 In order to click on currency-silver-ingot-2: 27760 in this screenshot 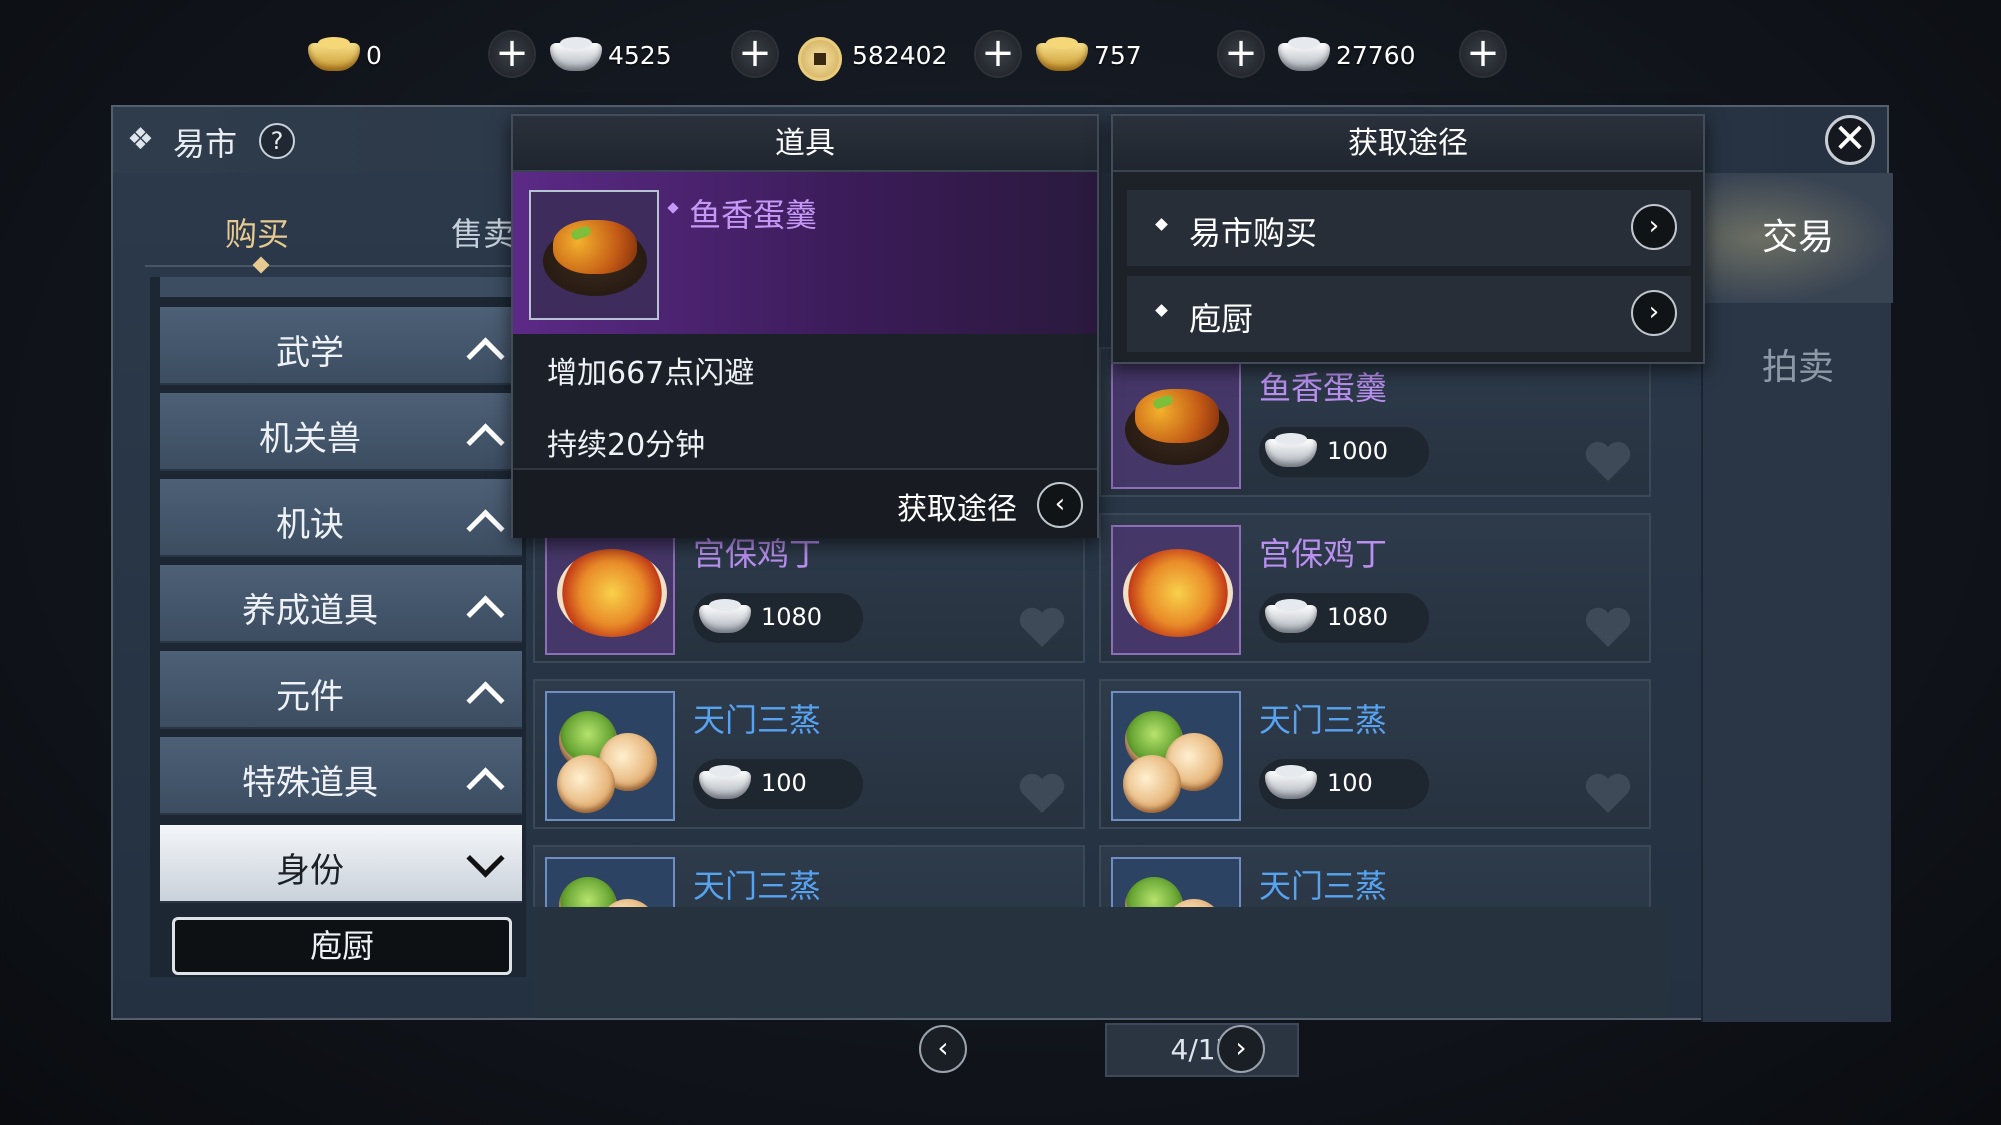, I will do `click(1346, 55)`.